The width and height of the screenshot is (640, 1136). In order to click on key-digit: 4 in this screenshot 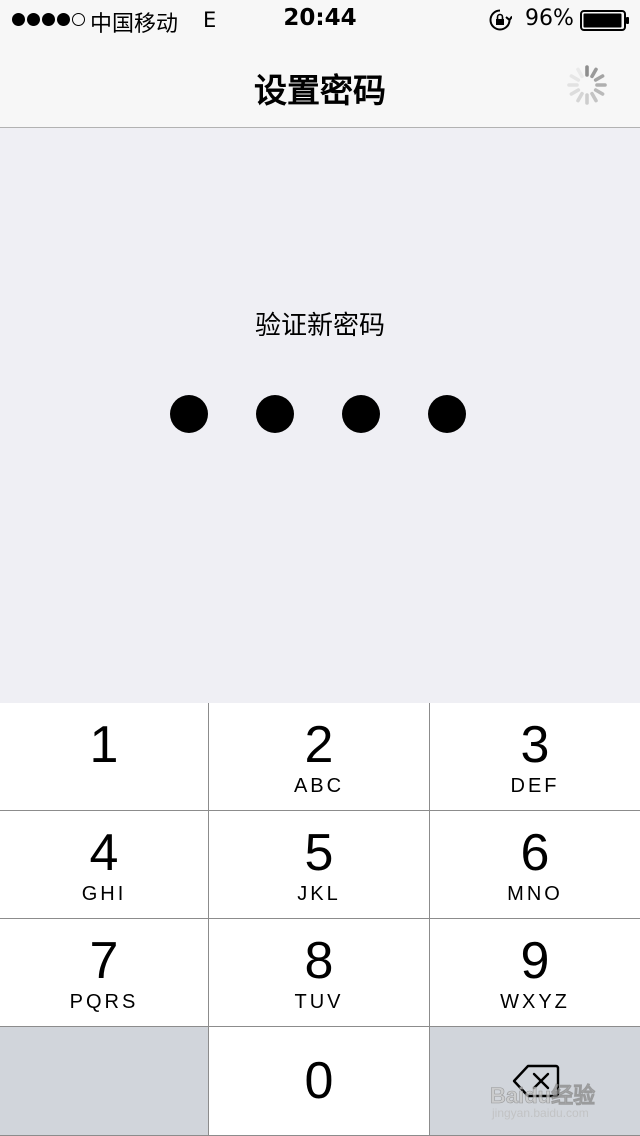, I will do `click(104, 853)`.